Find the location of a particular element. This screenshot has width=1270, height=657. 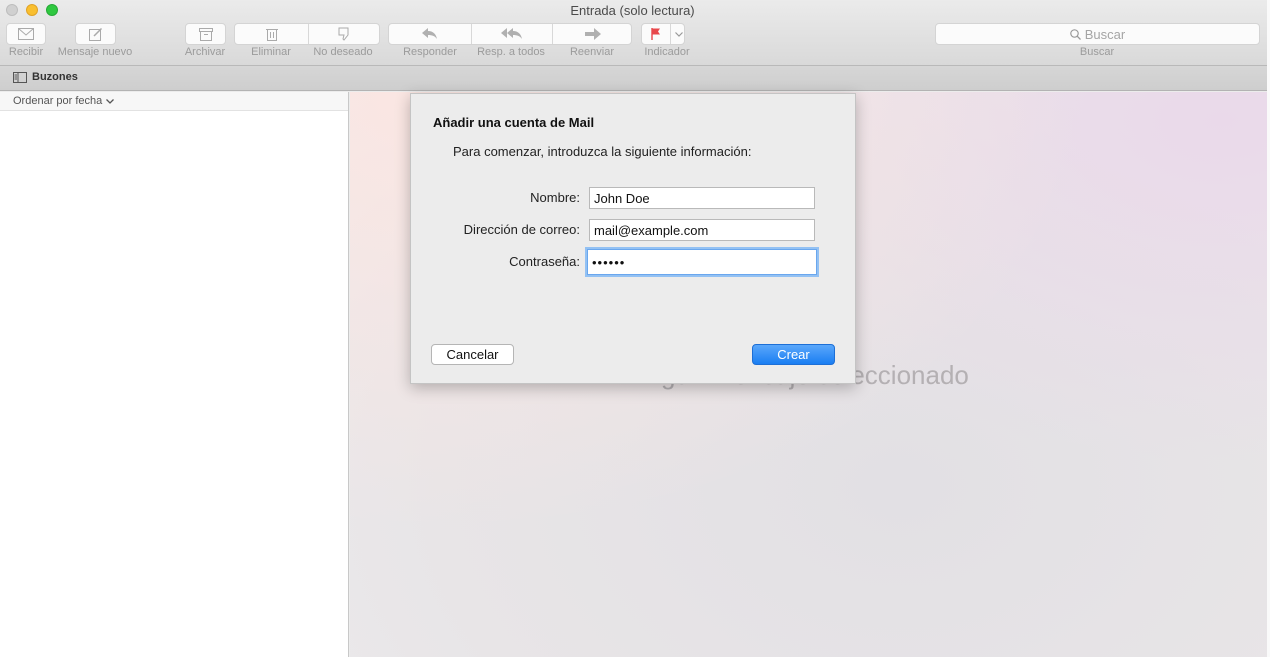

flag-icon is located at coordinates (655, 34).